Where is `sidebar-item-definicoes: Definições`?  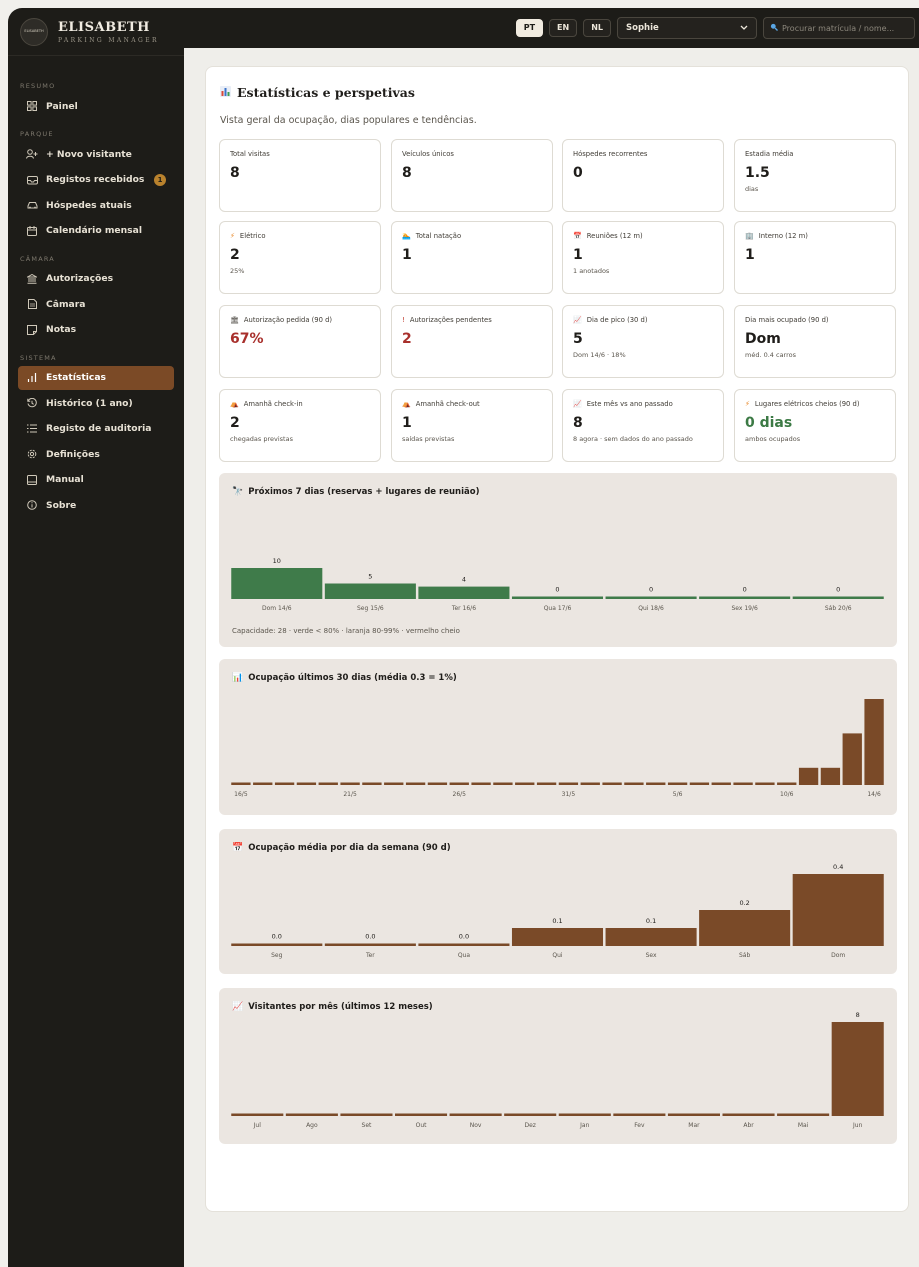
sidebar-item-definicoes: Definições is located at coordinates (96, 454).